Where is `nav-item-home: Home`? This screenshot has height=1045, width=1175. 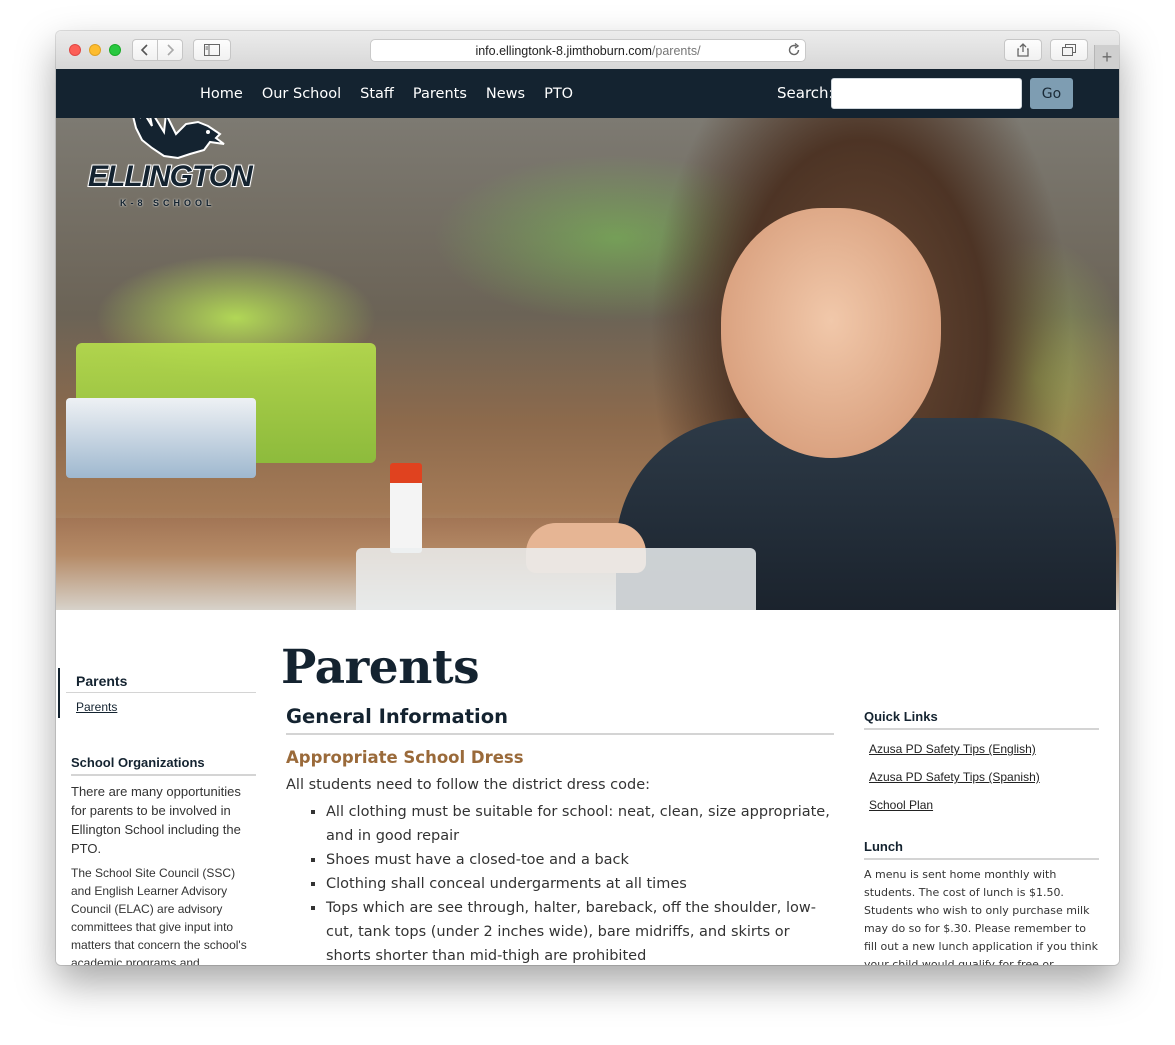
nav-item-home: Home is located at coordinates (221, 94).